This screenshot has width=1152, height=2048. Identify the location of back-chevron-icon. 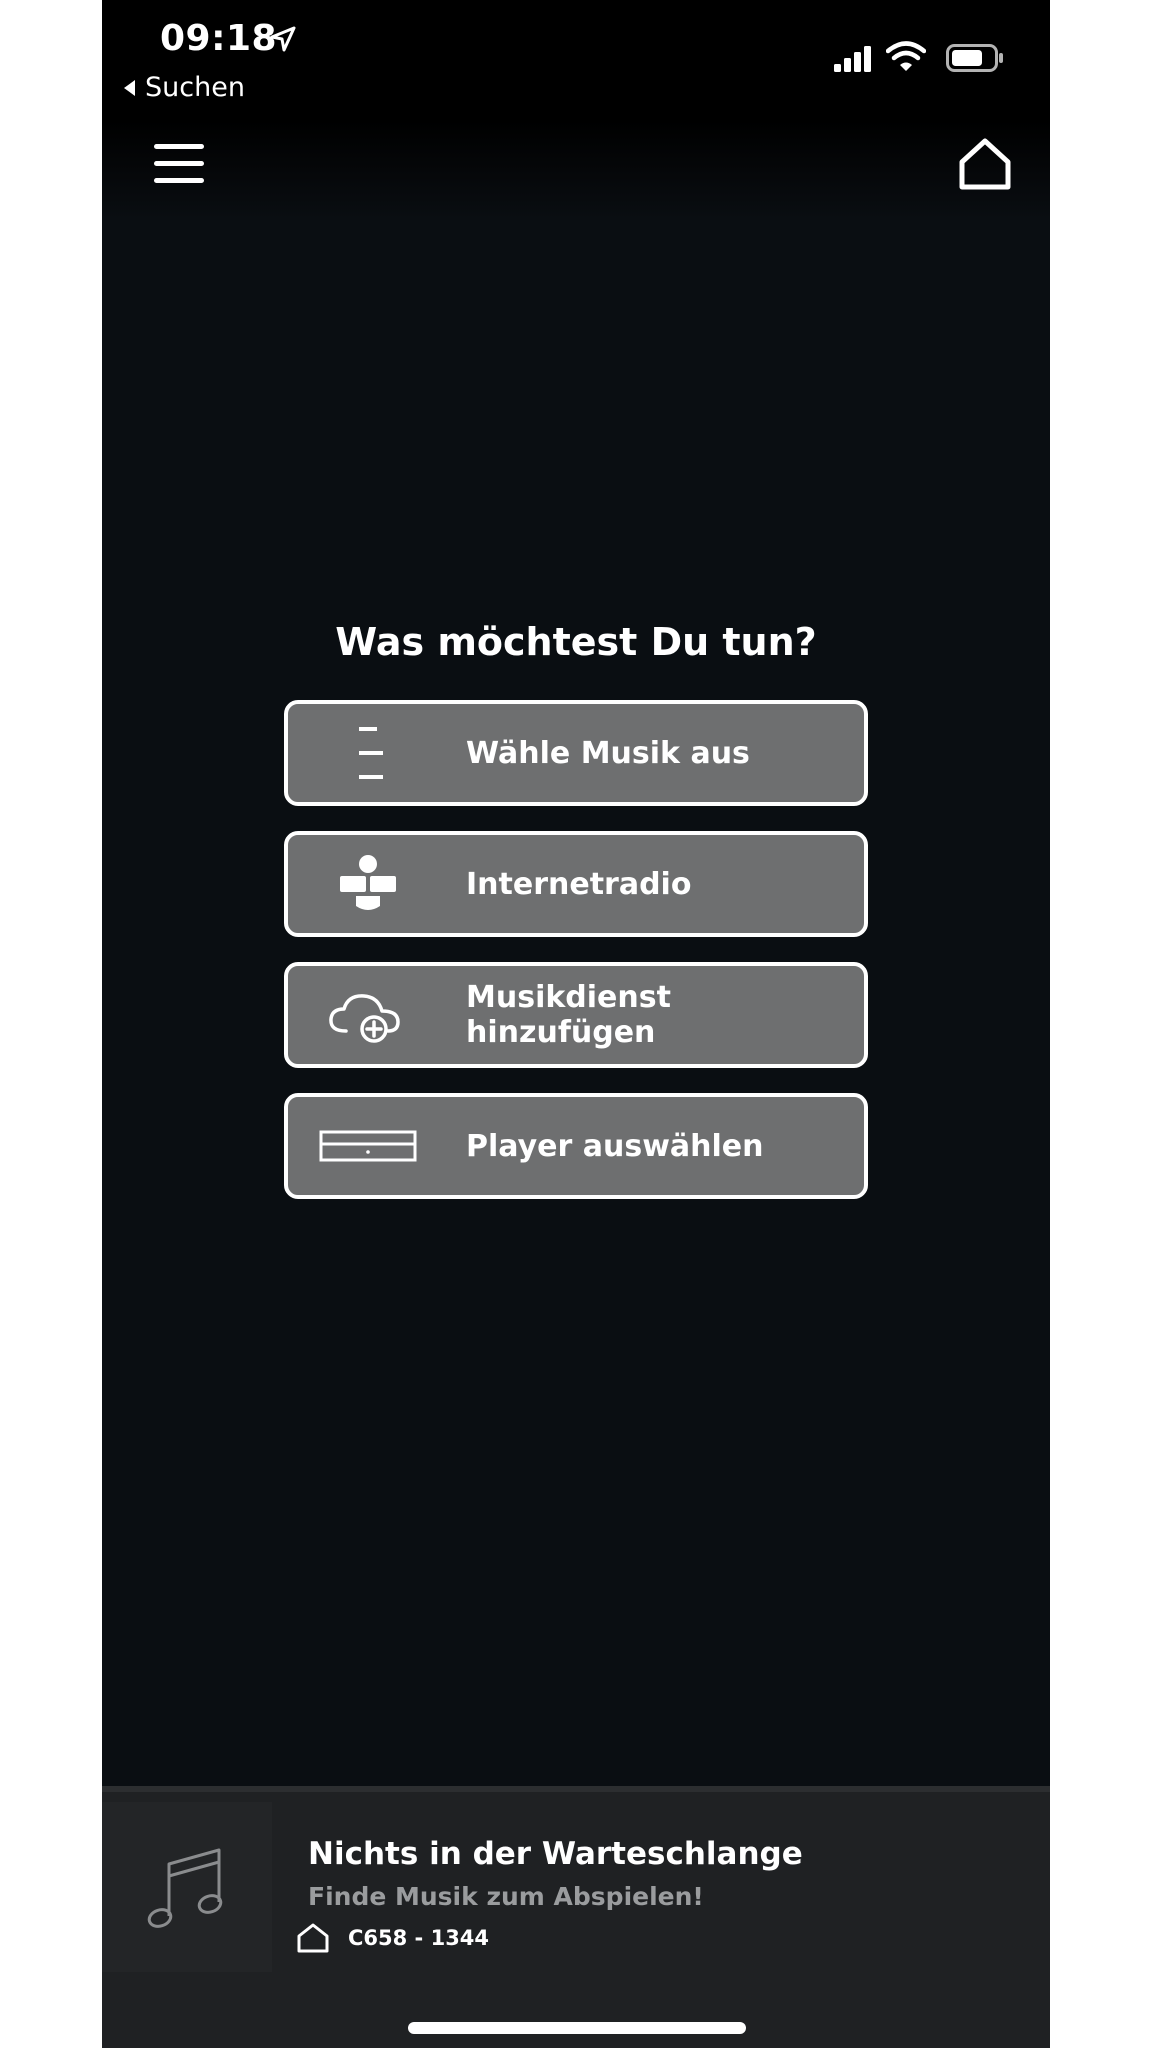
(129, 87).